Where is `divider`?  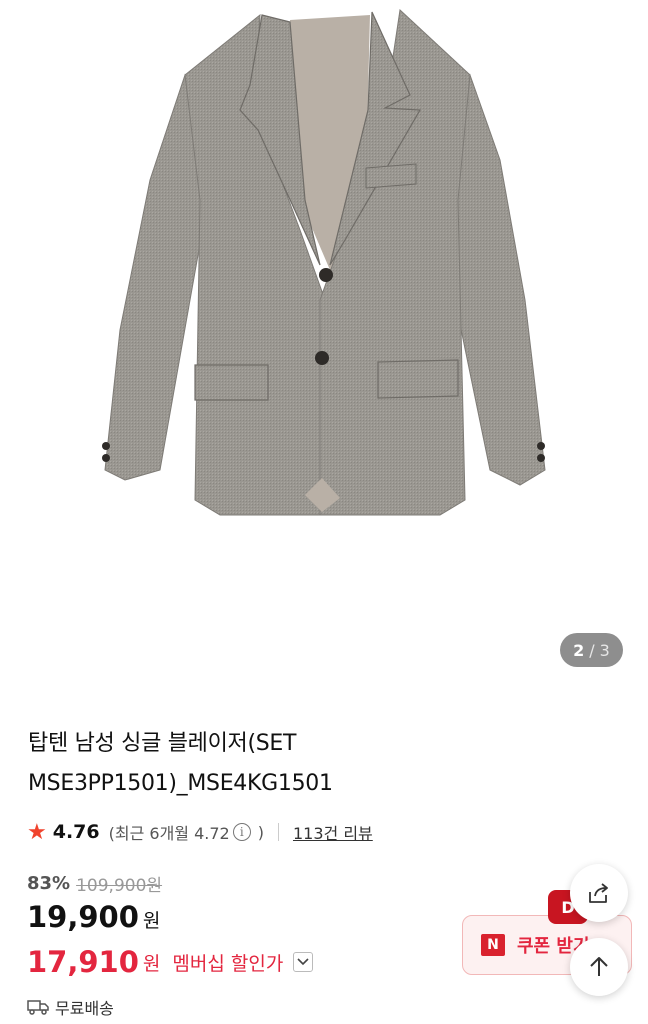 divider is located at coordinates (278, 832).